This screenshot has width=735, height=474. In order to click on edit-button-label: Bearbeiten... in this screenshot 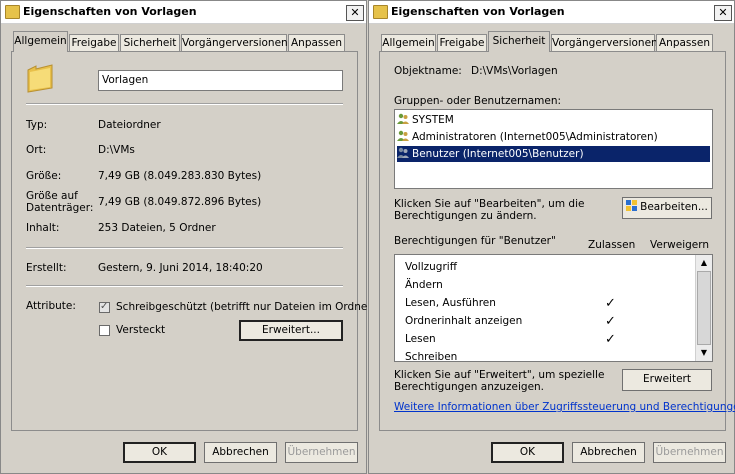, I will do `click(674, 207)`.